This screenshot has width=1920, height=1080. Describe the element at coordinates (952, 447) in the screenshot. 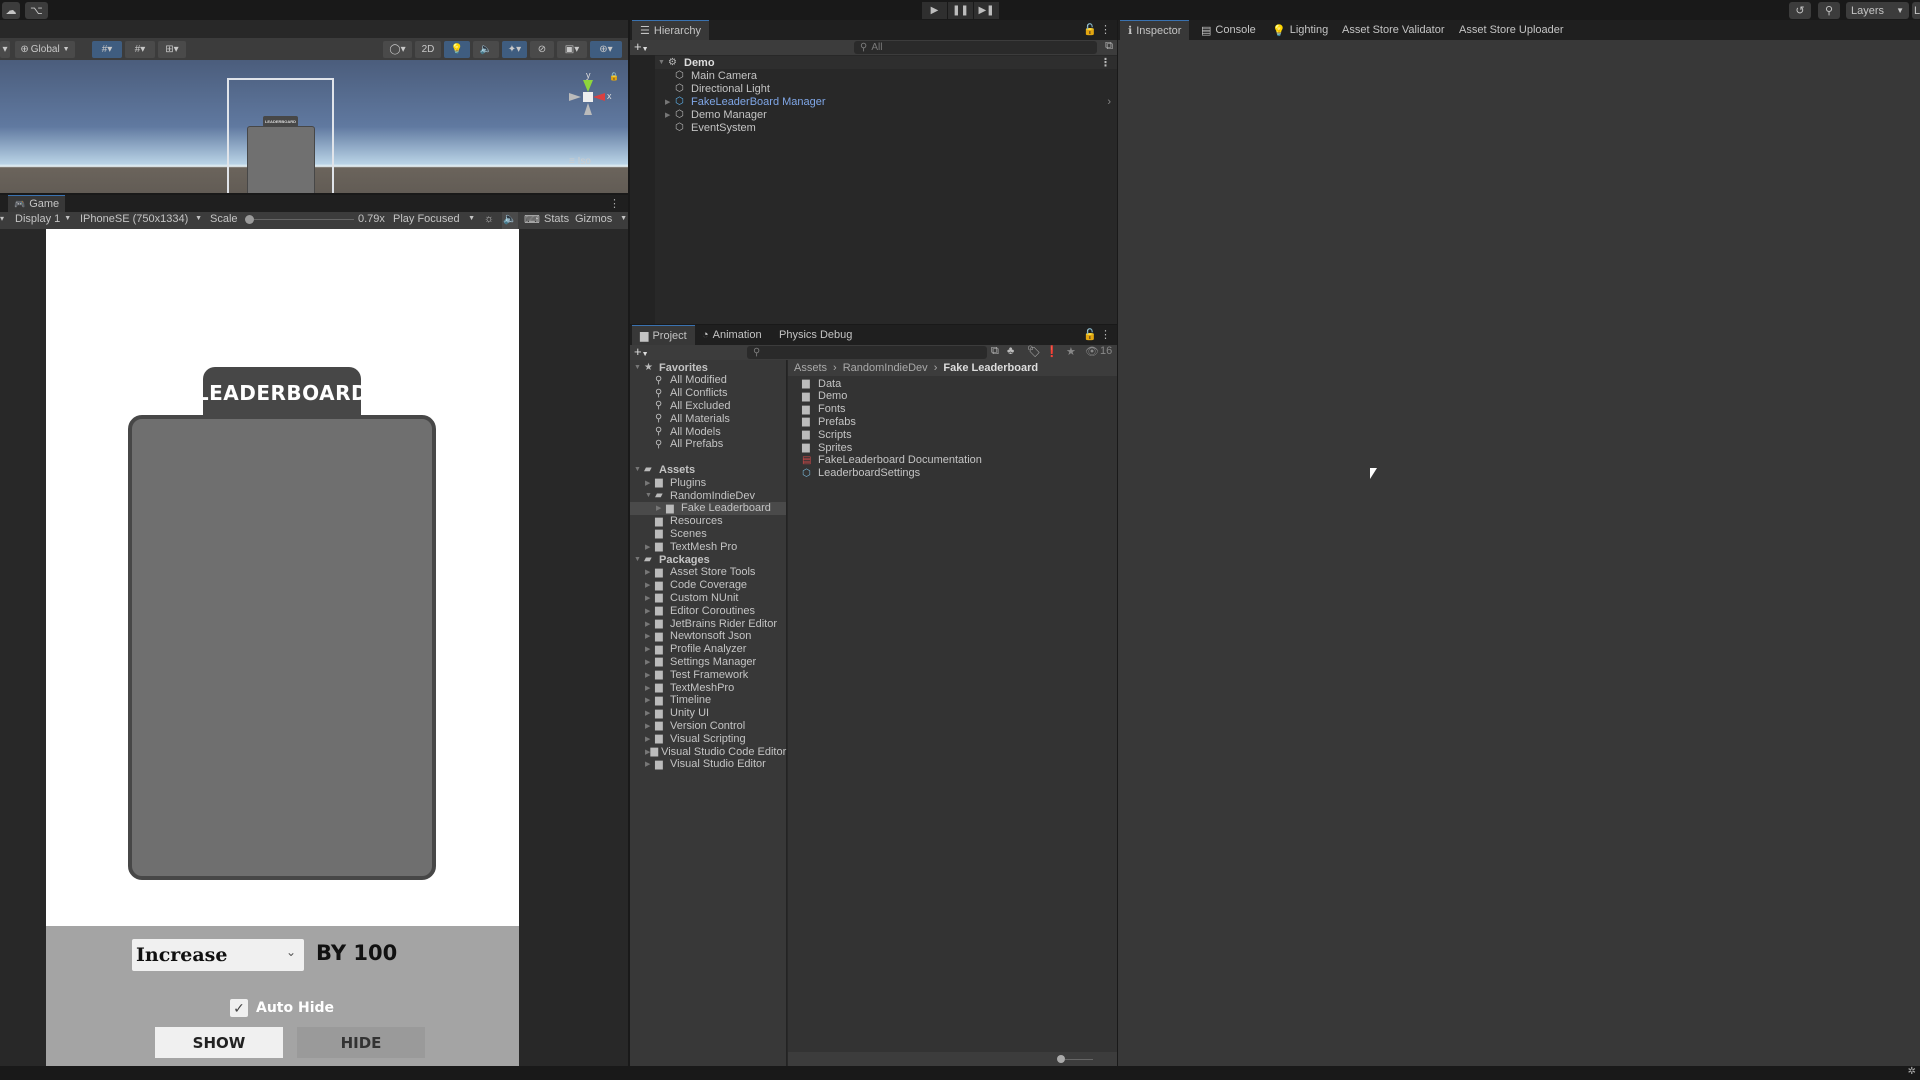

I see `asset-item: ▆ Sprites` at that location.